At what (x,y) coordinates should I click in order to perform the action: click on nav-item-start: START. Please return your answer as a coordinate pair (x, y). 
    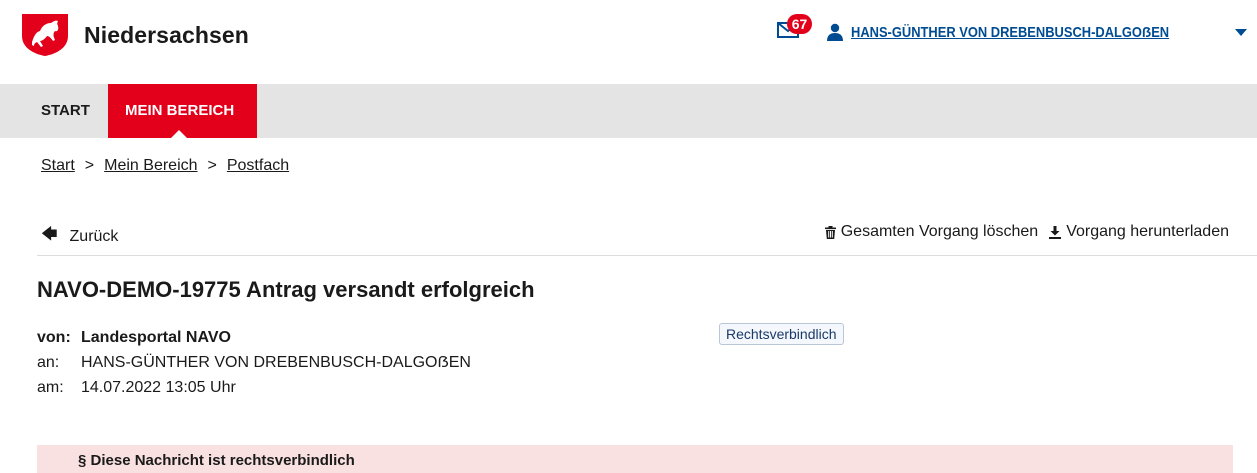
    Looking at the image, I should click on (65, 111).